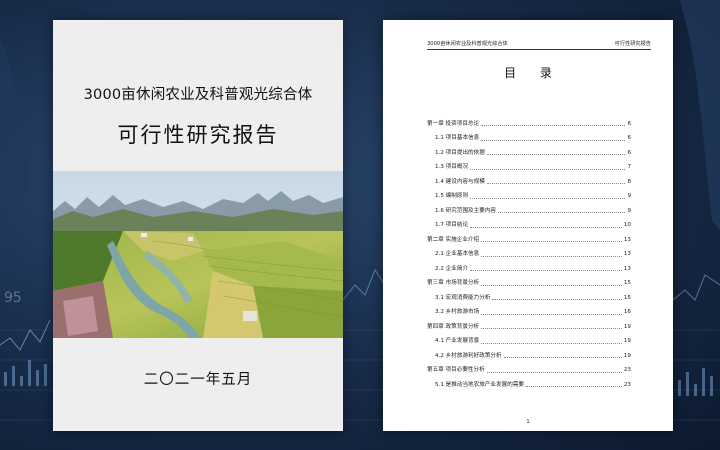 The height and width of the screenshot is (450, 720). Describe the element at coordinates (456, 370) in the screenshot. I see `toc-entry-label: 第五章 项目必要性分析` at that location.